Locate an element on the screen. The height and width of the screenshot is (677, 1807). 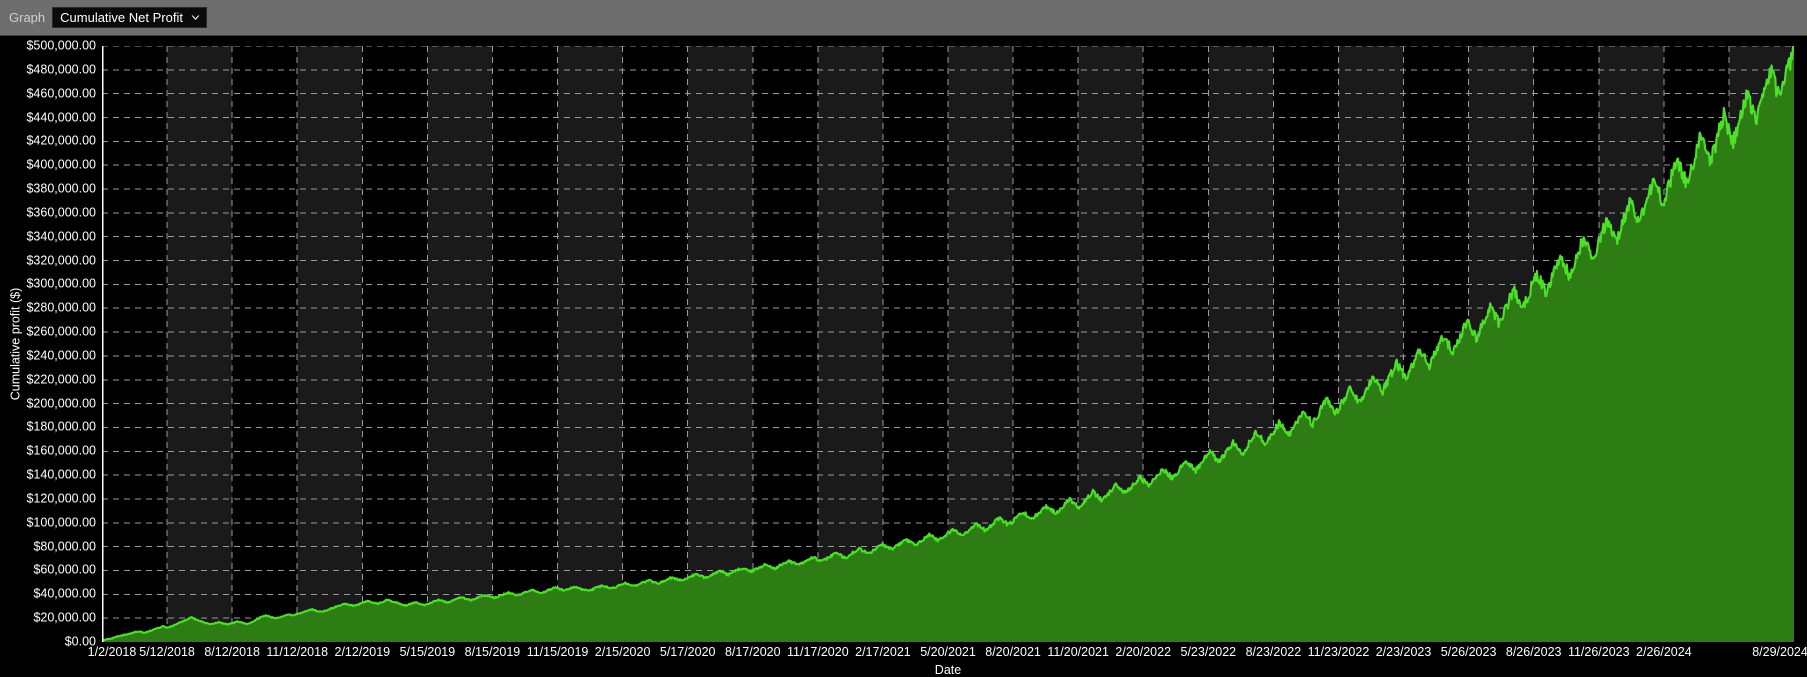
x-axis-tick-label: 11/26/2023 is located at coordinates (1598, 652).